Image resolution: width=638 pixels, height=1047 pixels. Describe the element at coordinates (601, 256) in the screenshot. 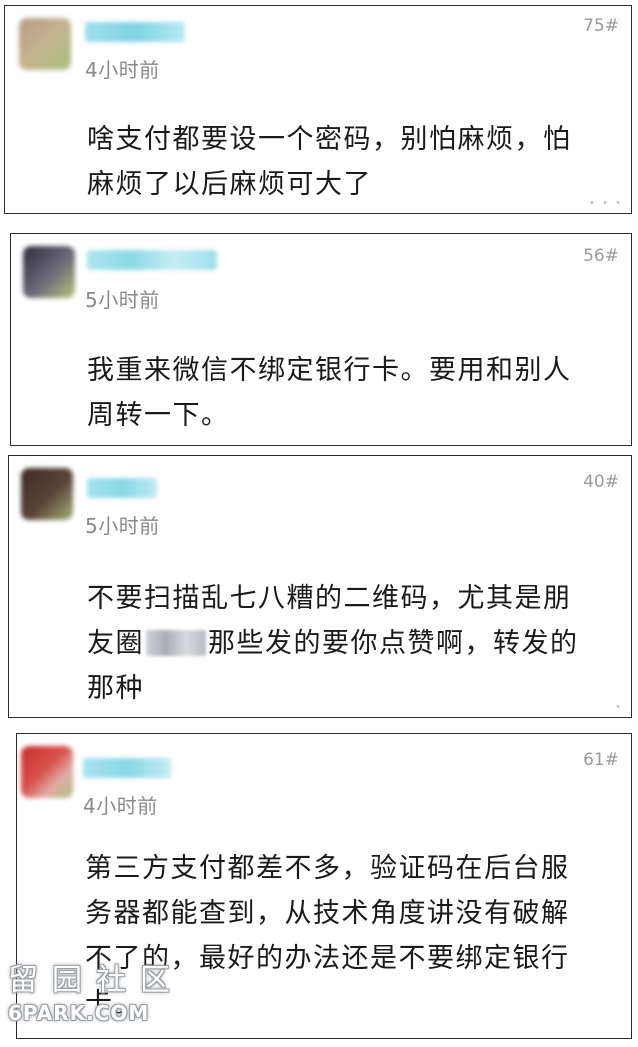

I see `floor-number: 56#` at that location.